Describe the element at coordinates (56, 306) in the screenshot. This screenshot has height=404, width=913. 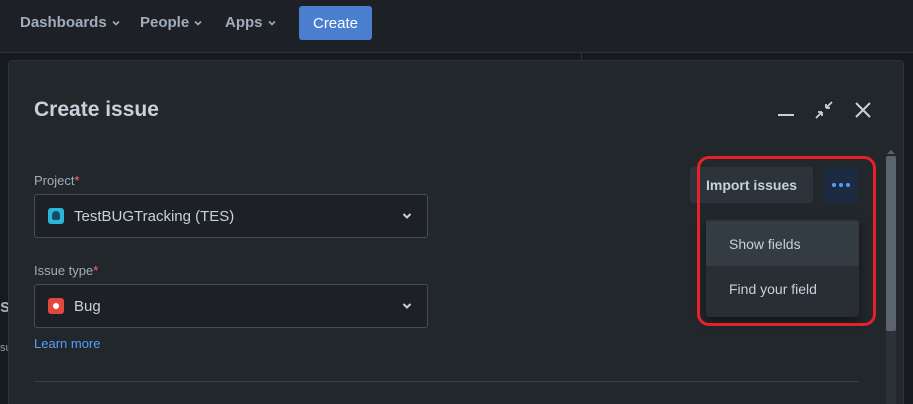
I see `bug-icon` at that location.